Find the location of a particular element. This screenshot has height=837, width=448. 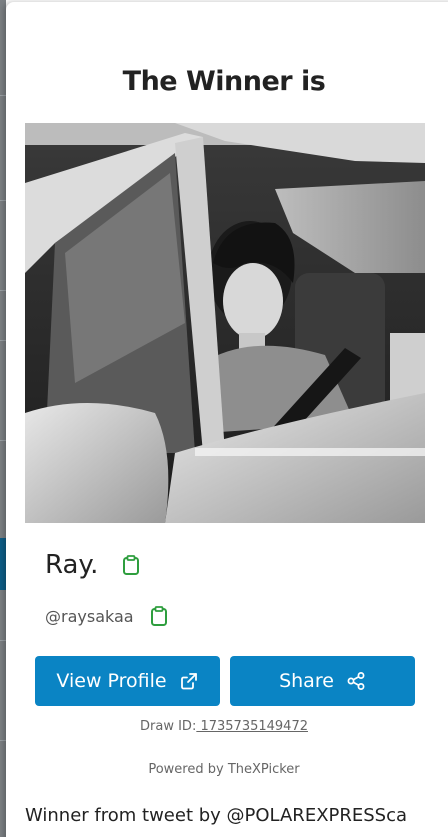

draw-id-value: 1735735149472 is located at coordinates (252, 726).